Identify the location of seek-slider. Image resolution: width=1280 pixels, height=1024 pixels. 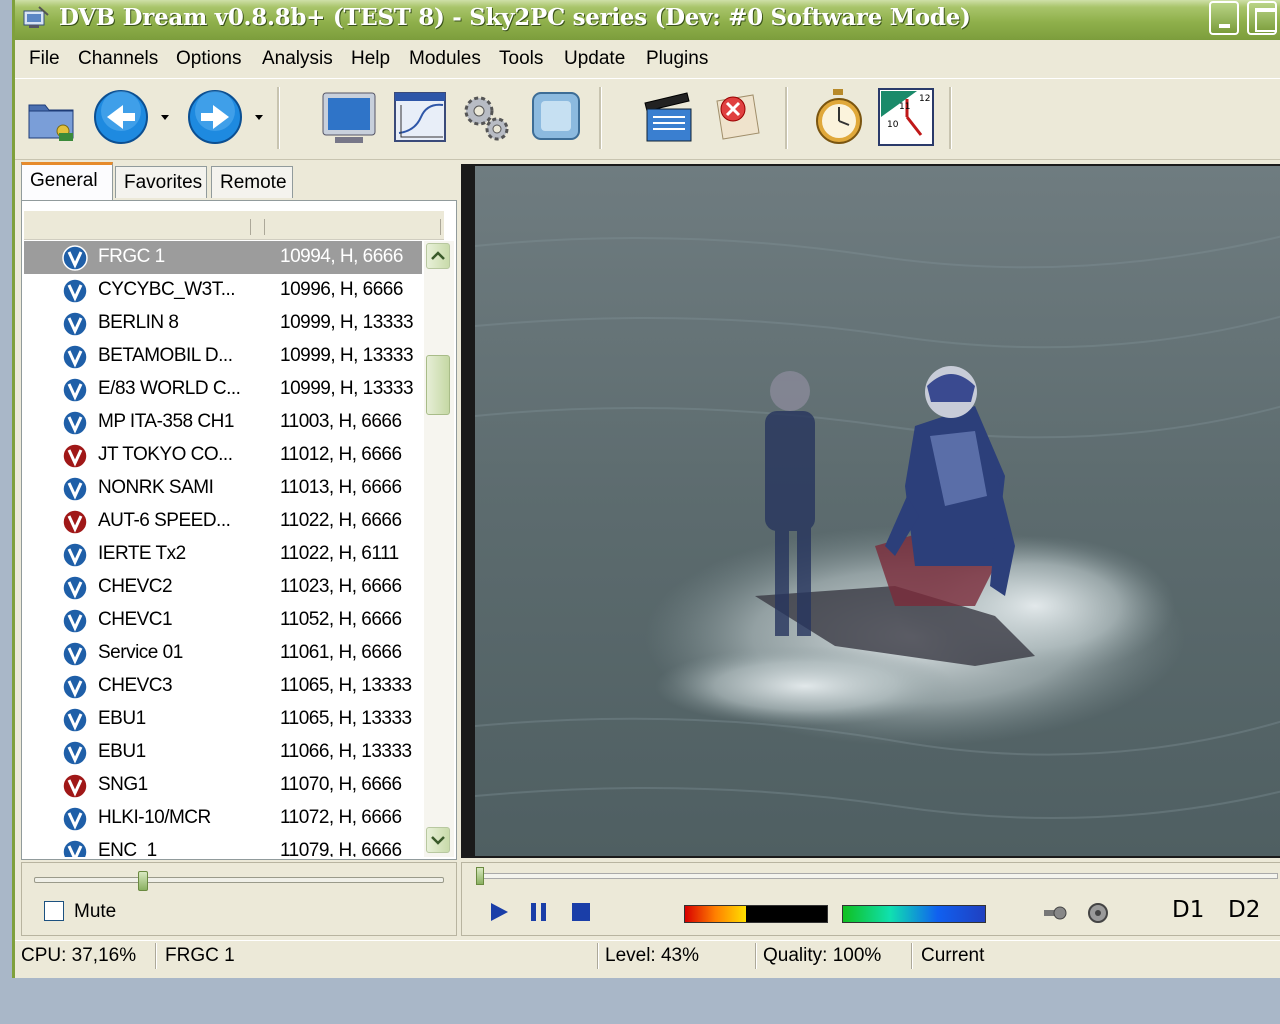
(877, 876).